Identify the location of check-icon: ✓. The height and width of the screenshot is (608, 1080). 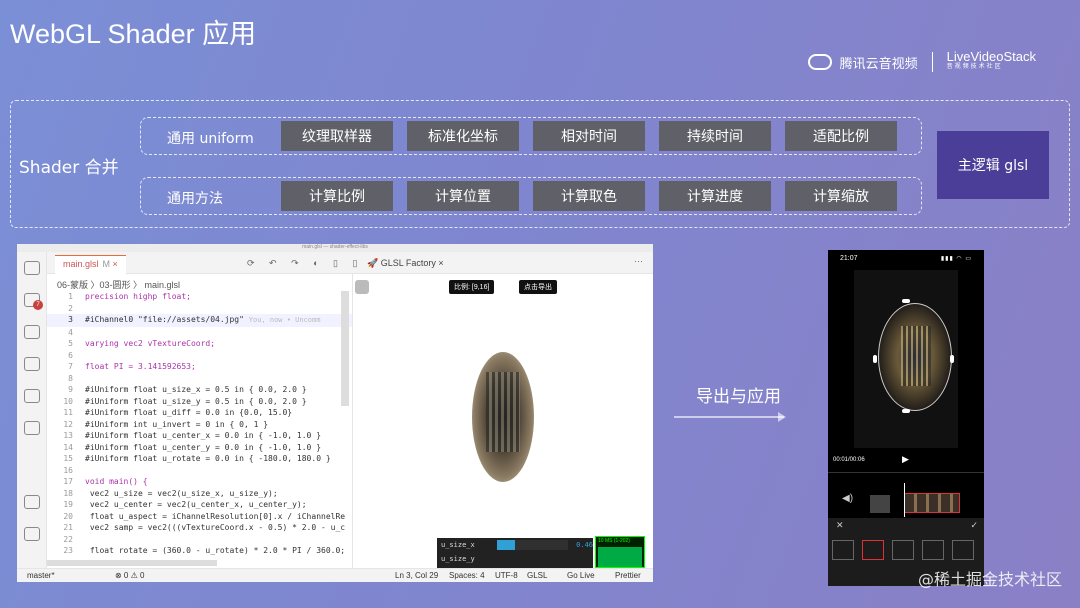
(974, 525).